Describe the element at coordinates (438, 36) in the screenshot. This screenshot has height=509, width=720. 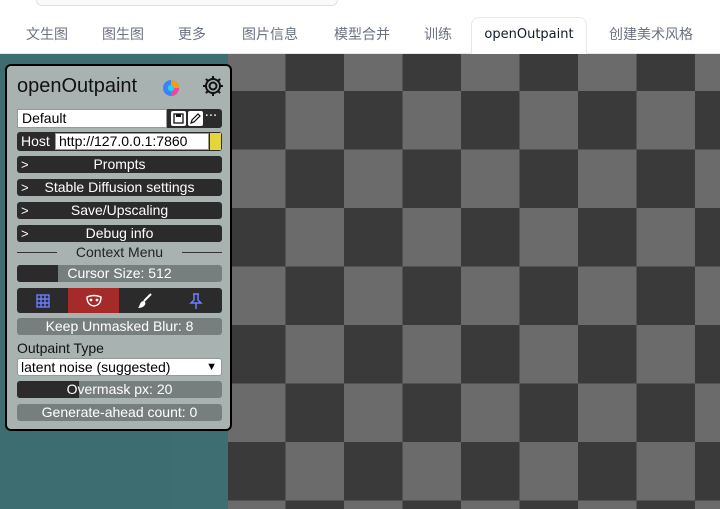
I see `tab-train: 训练` at that location.